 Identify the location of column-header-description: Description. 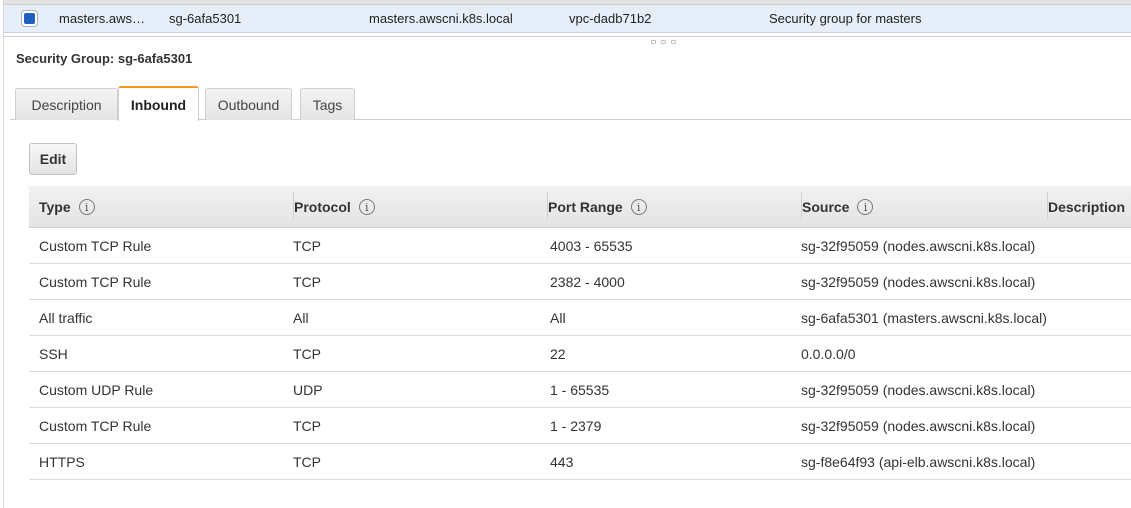
(1086, 207).